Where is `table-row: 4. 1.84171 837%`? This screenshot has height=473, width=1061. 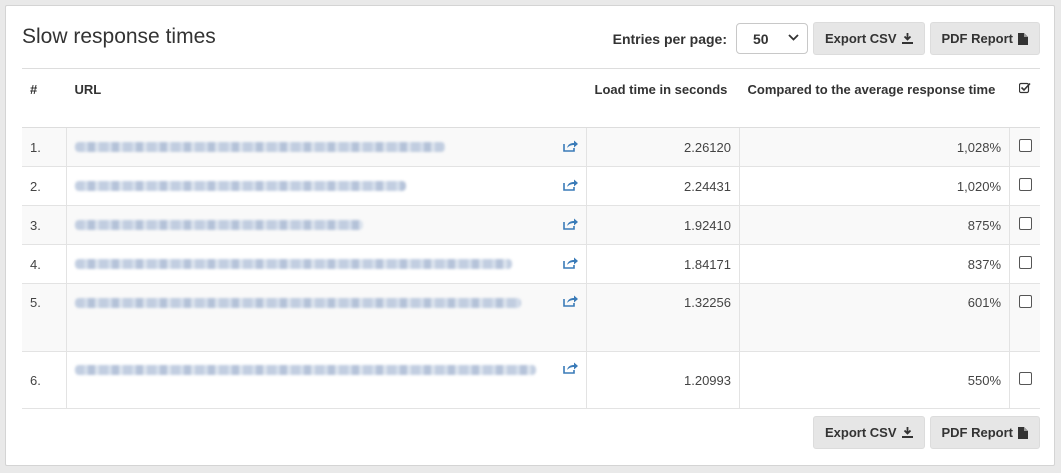 table-row: 4. 1.84171 837% is located at coordinates (531, 264).